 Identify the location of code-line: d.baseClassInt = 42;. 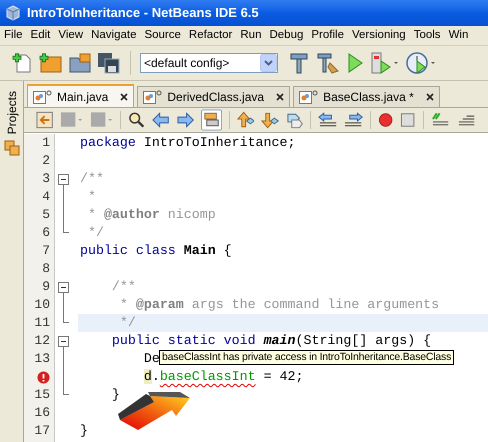
(223, 377).